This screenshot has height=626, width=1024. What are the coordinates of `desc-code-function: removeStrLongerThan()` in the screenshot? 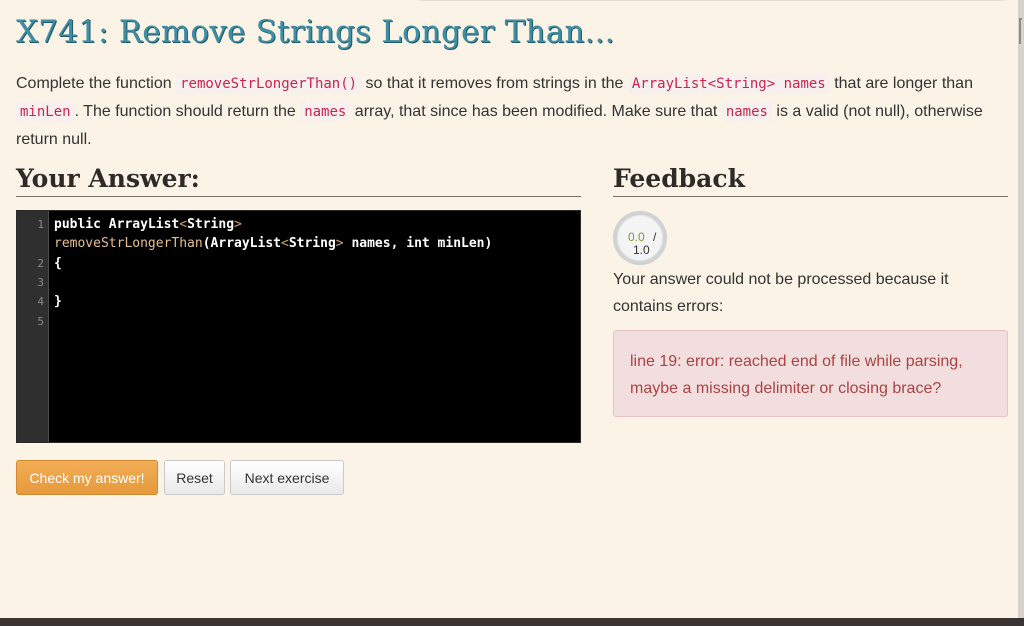 It's located at (269, 84).